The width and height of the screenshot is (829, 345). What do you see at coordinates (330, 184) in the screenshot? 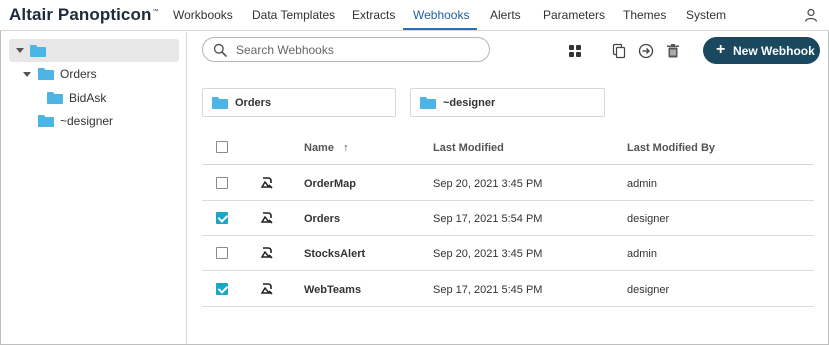
I see `webhook-name: OrderMap` at bounding box center [330, 184].